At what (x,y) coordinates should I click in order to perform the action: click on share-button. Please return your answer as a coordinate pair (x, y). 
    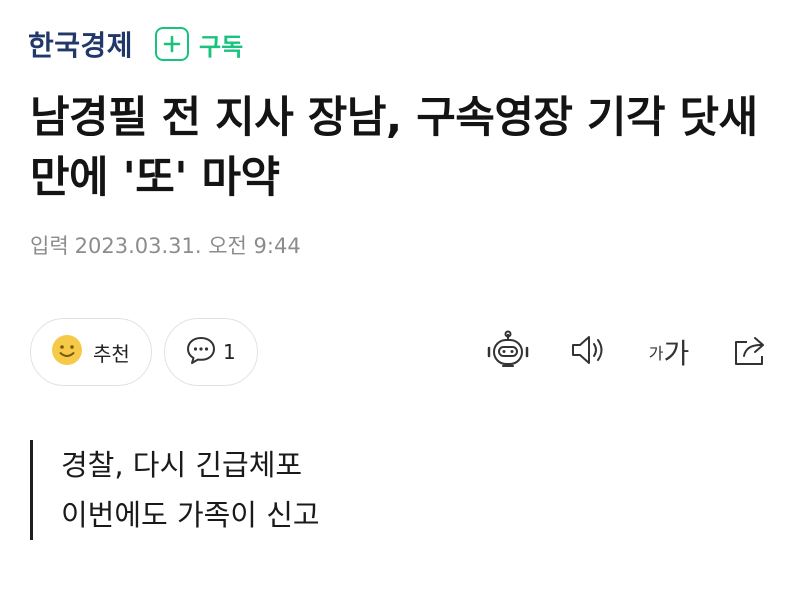
    Looking at the image, I should click on (751, 352).